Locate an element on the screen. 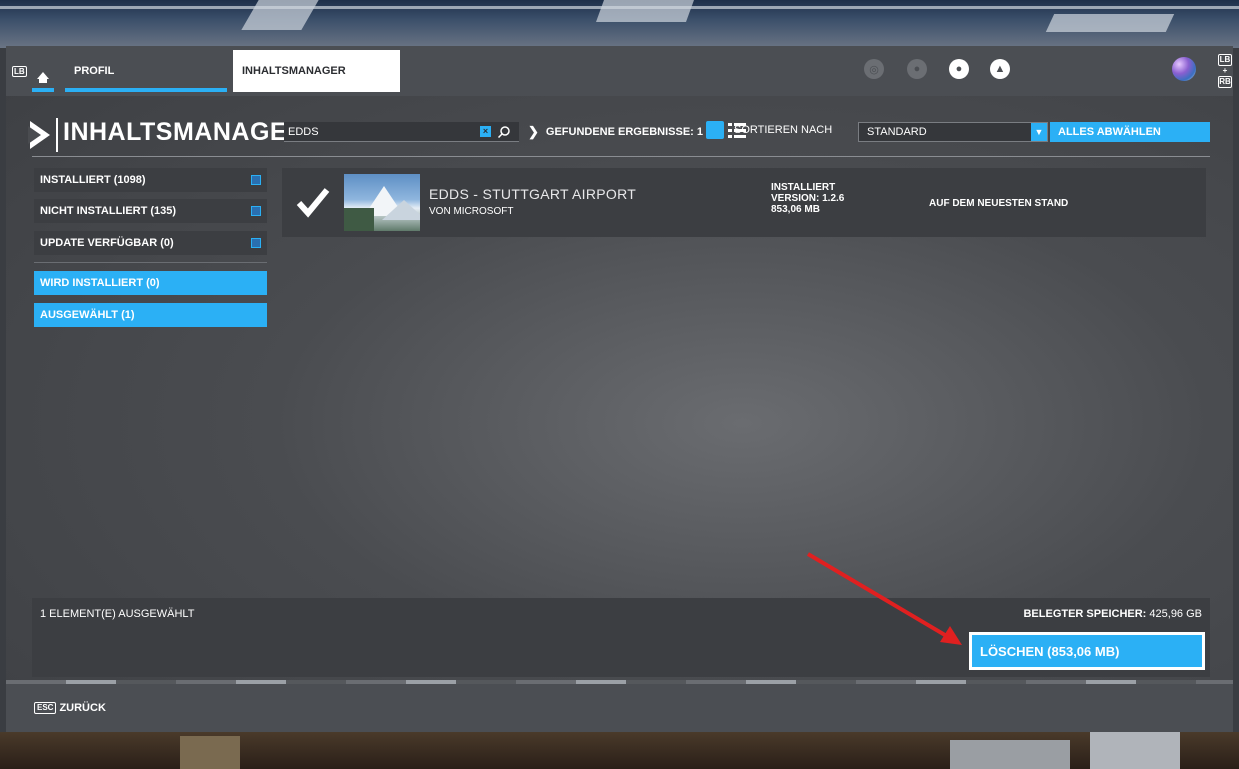  delete-button: LÖSCHEN (853,06 MB) is located at coordinates (1087, 651).